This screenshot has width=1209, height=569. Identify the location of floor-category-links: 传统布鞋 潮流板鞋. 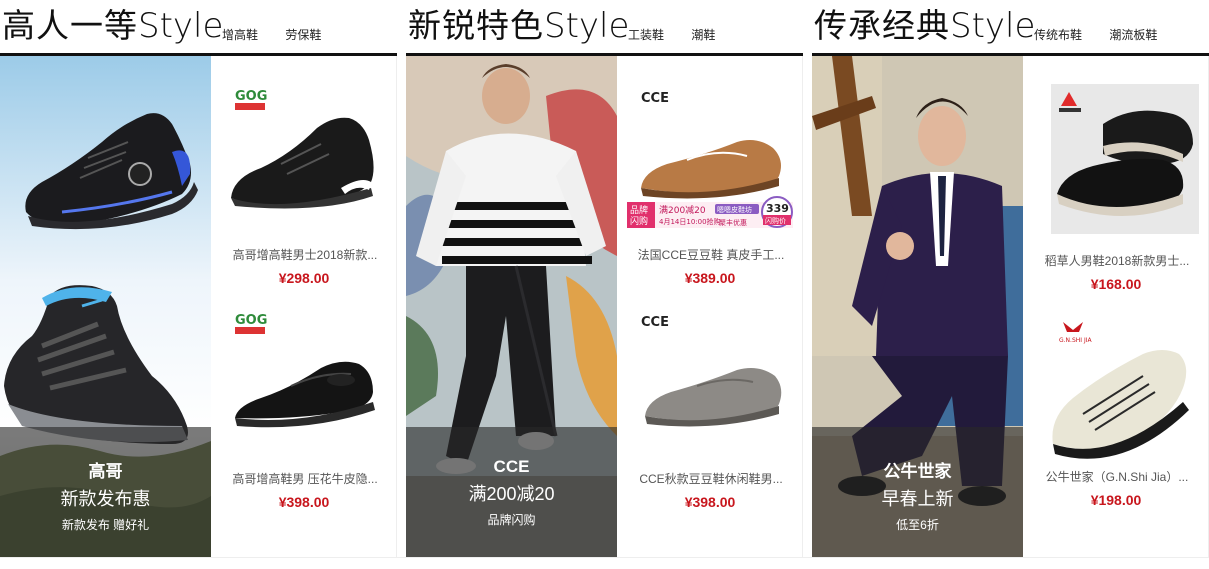
(1107, 34).